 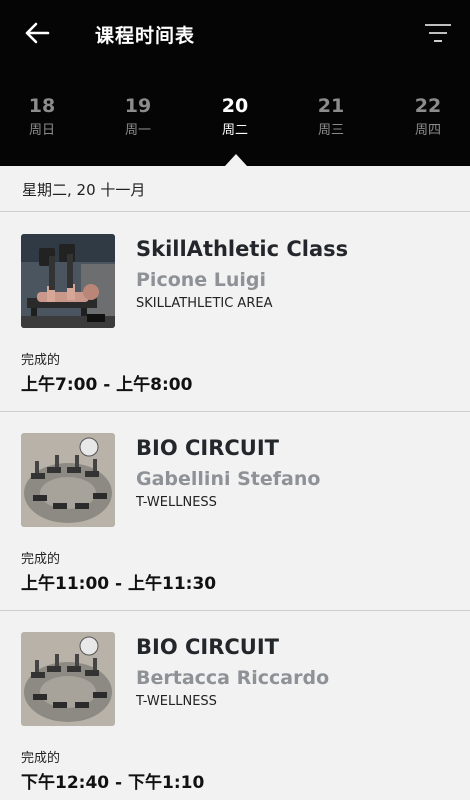 What do you see at coordinates (201, 280) in the screenshot?
I see `trainer-name: Picone Luigi` at bounding box center [201, 280].